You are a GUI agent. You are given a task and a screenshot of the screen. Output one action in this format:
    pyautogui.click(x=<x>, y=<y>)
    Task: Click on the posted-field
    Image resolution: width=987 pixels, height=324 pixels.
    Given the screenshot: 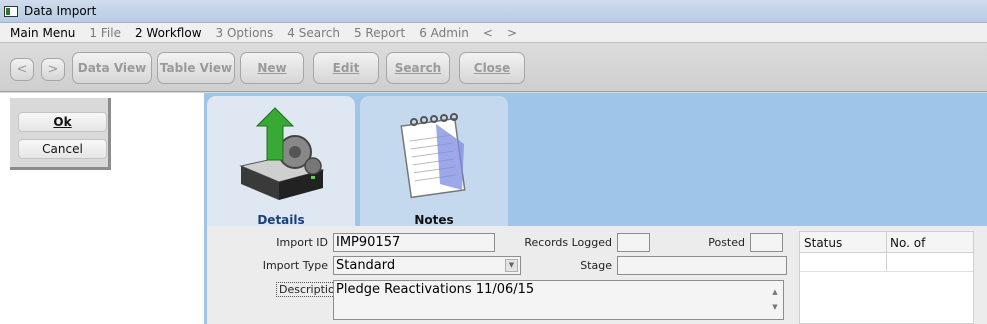 What is the action you would take?
    pyautogui.click(x=766, y=242)
    